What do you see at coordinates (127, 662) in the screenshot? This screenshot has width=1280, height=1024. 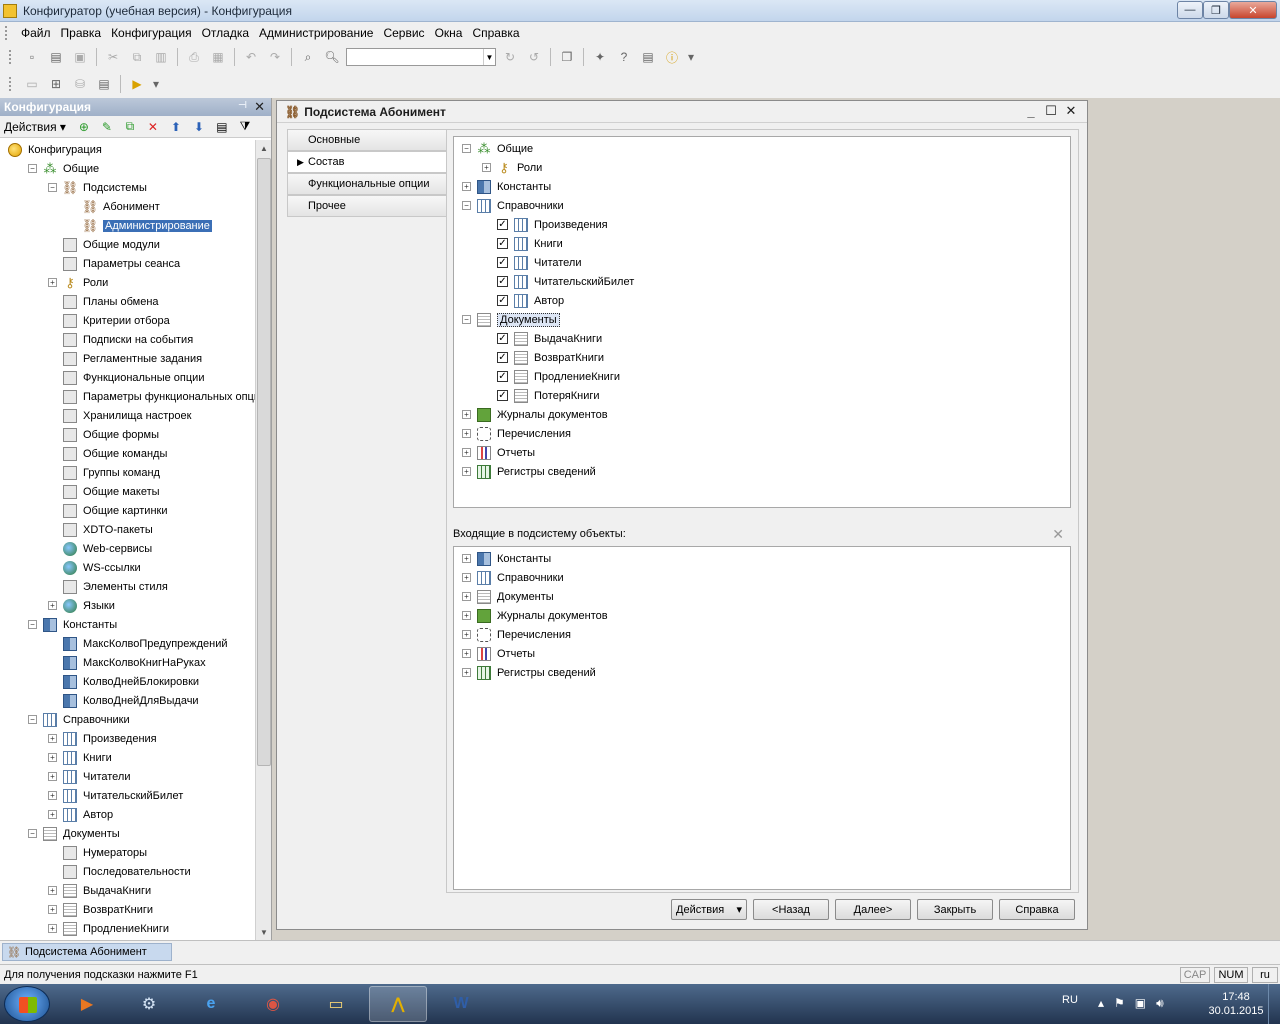 I see `tree-item: МаксКолвоКнигНаРуках` at bounding box center [127, 662].